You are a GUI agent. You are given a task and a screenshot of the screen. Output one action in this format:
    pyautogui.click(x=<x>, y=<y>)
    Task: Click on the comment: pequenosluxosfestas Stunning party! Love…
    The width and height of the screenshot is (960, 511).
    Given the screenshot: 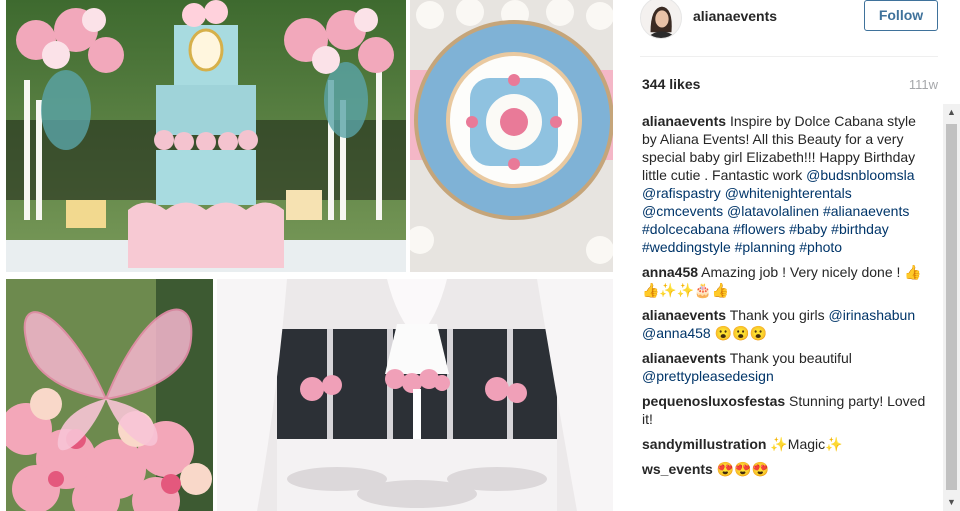 What is the action you would take?
    pyautogui.click(x=788, y=410)
    